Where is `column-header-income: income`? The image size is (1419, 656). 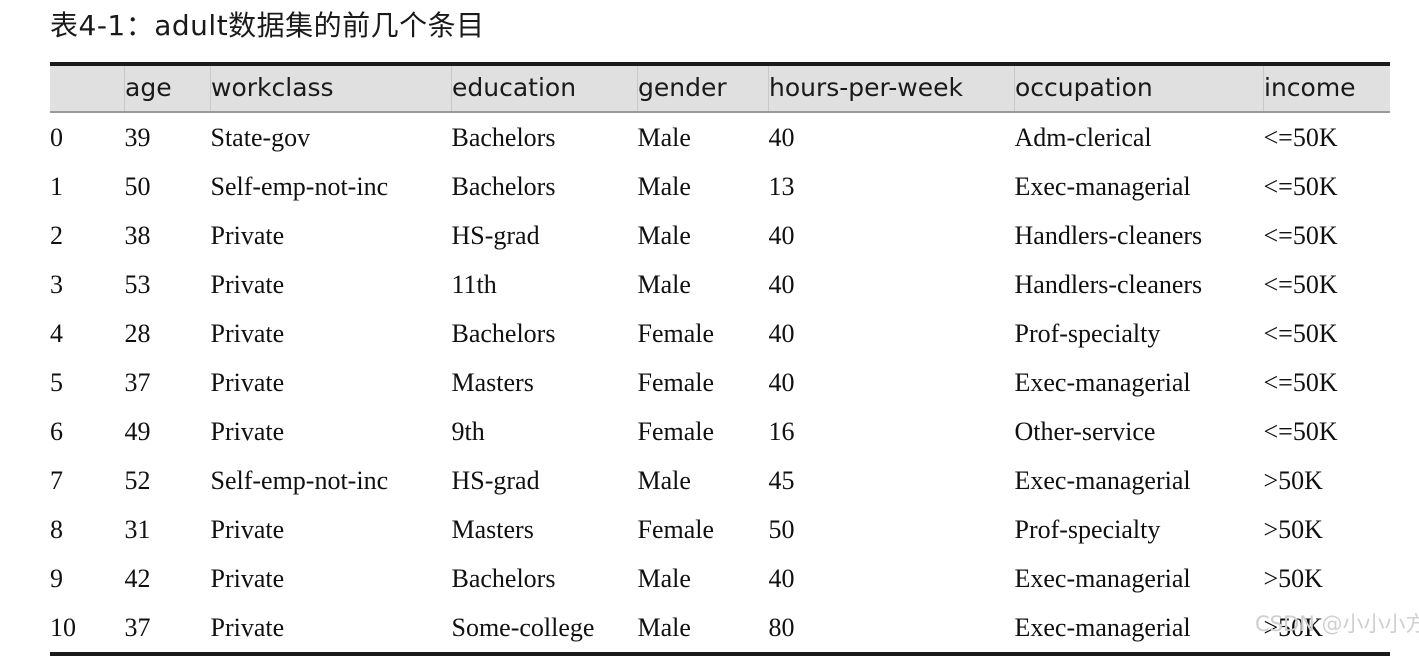 column-header-income: income is located at coordinates (1326, 87).